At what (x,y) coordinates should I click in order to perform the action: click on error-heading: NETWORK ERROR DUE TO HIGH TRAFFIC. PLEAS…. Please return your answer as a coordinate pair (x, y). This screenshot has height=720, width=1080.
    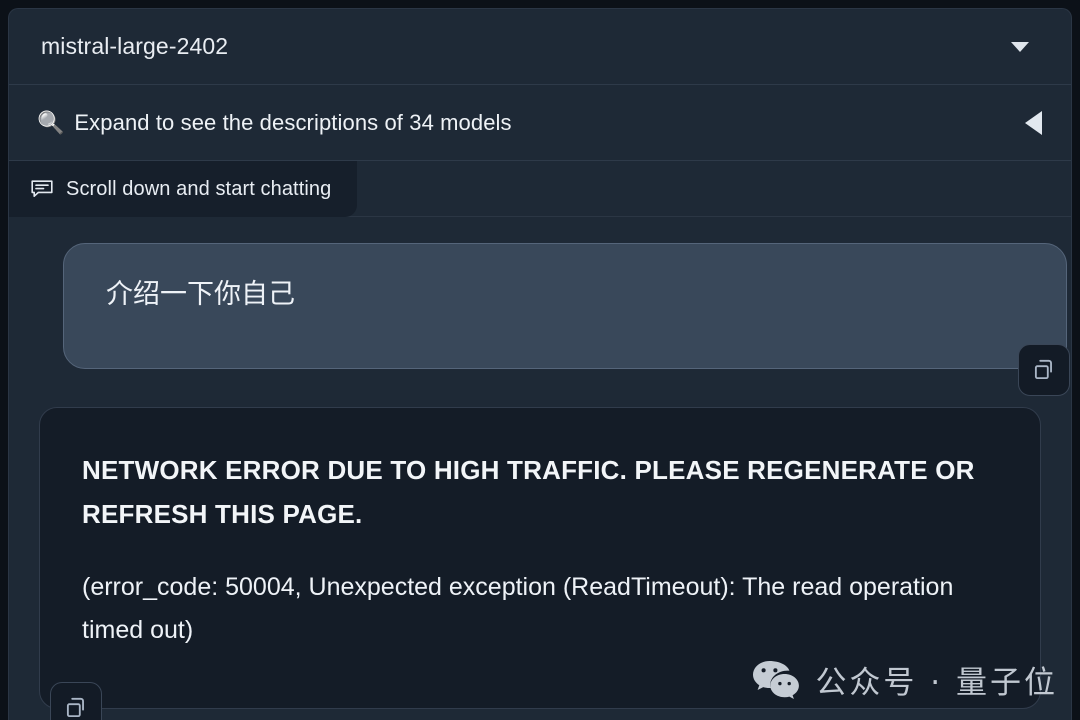
    Looking at the image, I should click on (528, 492).